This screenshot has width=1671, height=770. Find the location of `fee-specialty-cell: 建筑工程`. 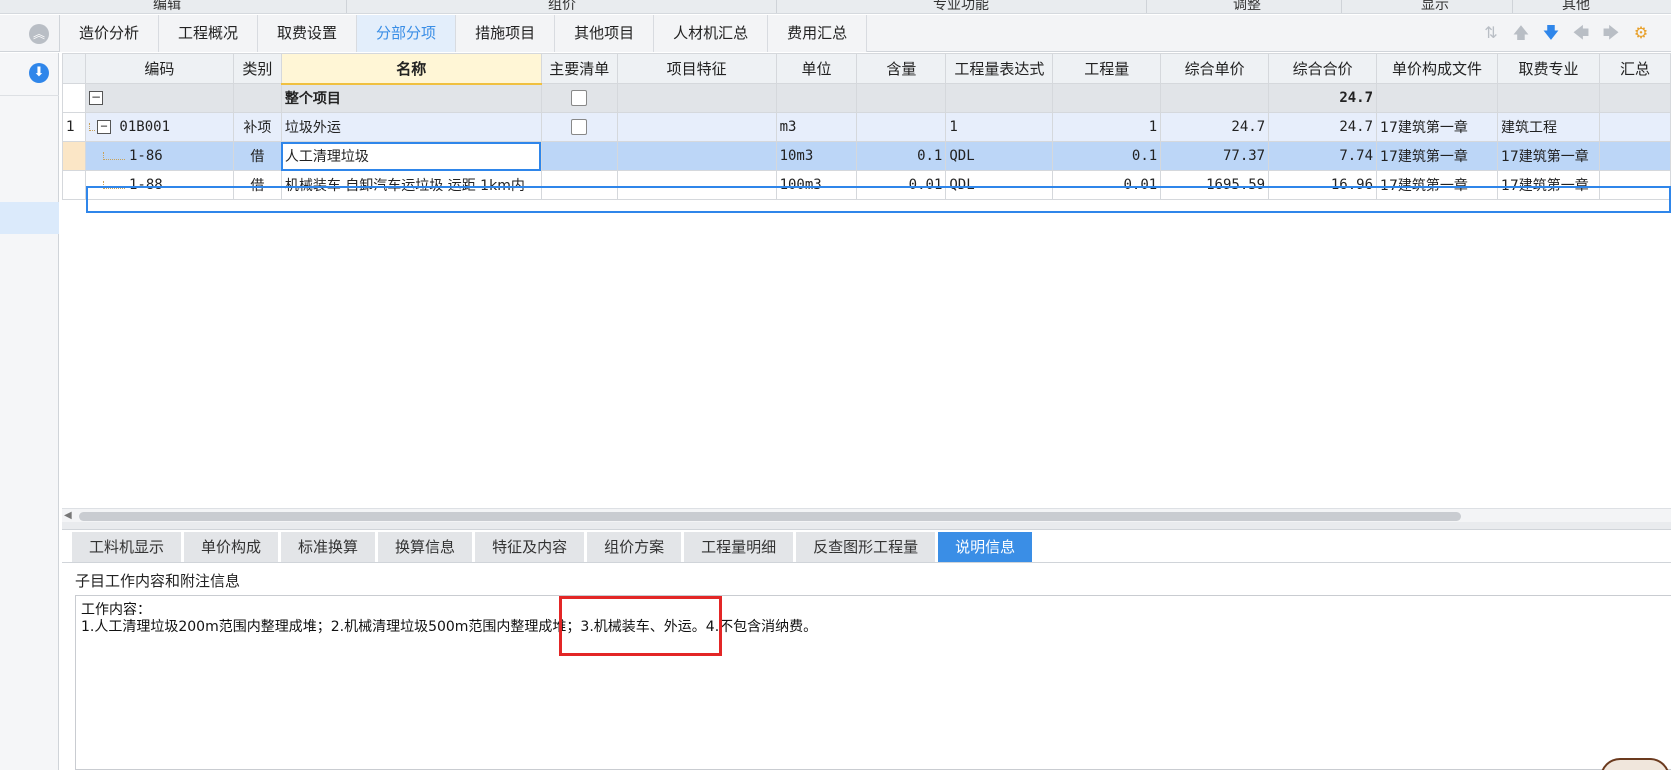

fee-specialty-cell: 建筑工程 is located at coordinates (1548, 127).